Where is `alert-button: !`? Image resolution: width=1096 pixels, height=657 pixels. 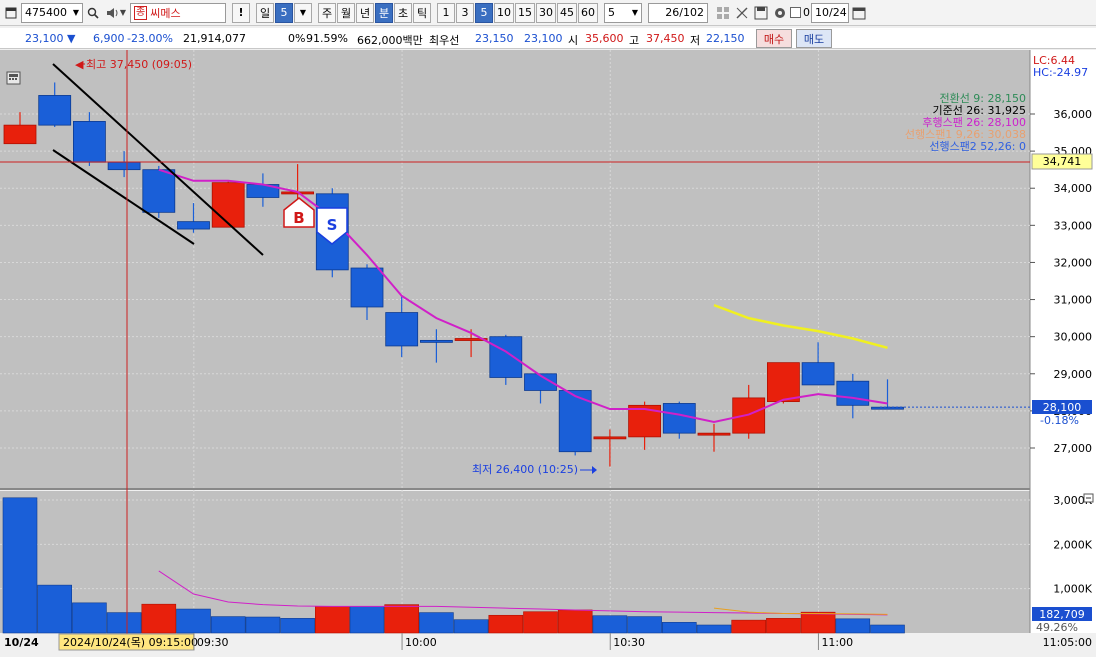
alert-button: ! is located at coordinates (241, 12).